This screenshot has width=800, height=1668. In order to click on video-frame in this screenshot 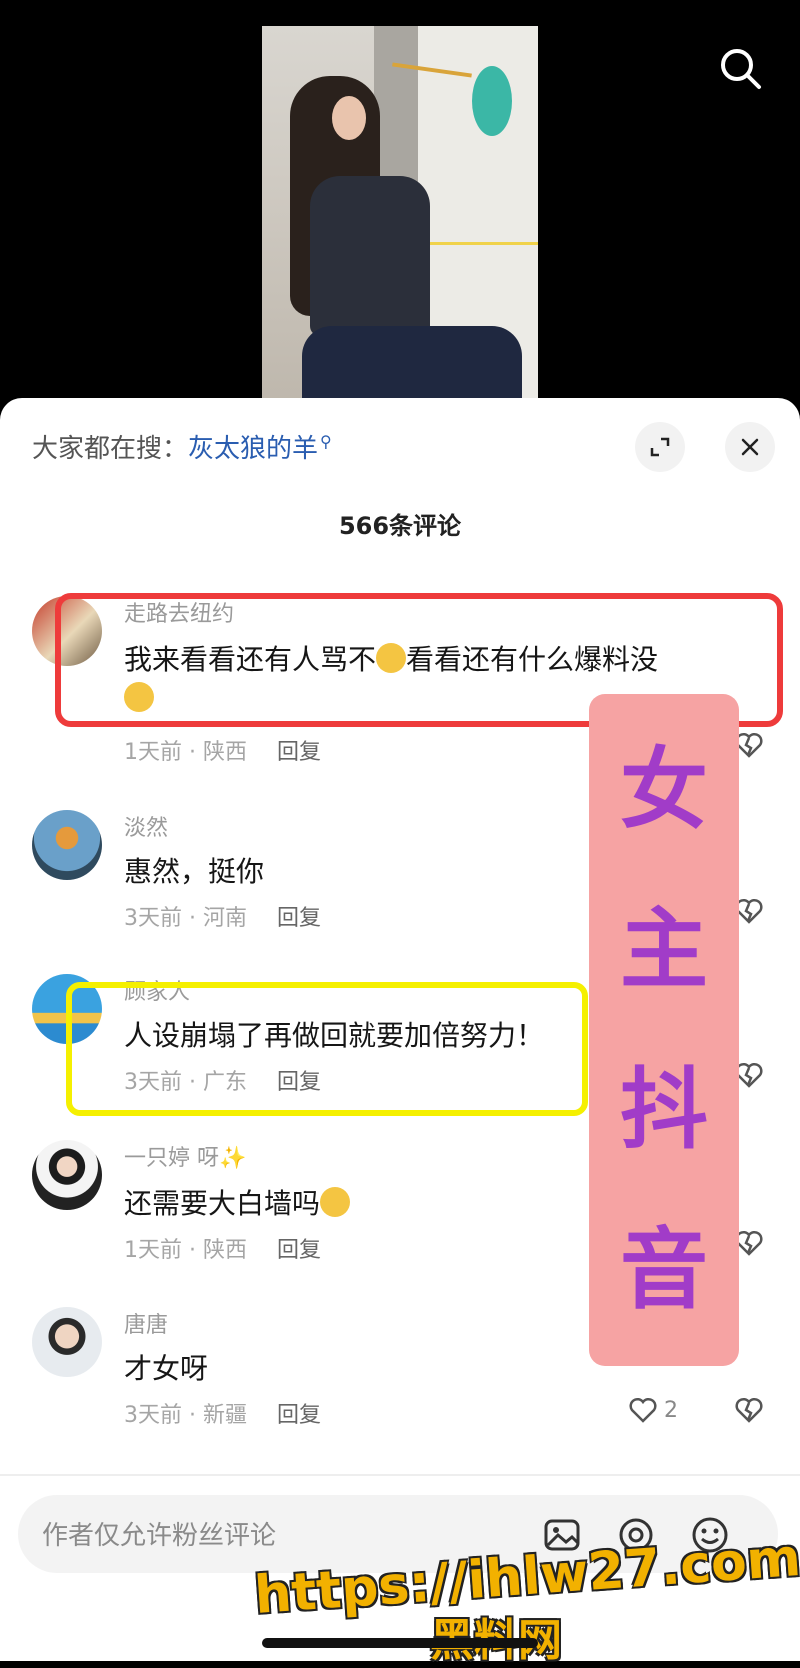, I will do `click(400, 223)`.